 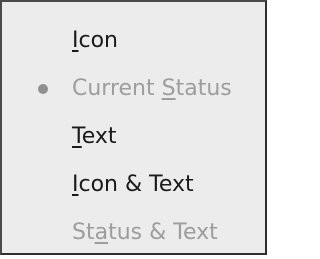 What do you see at coordinates (145, 232) in the screenshot?
I see `menu-item-label: Status & Text` at bounding box center [145, 232].